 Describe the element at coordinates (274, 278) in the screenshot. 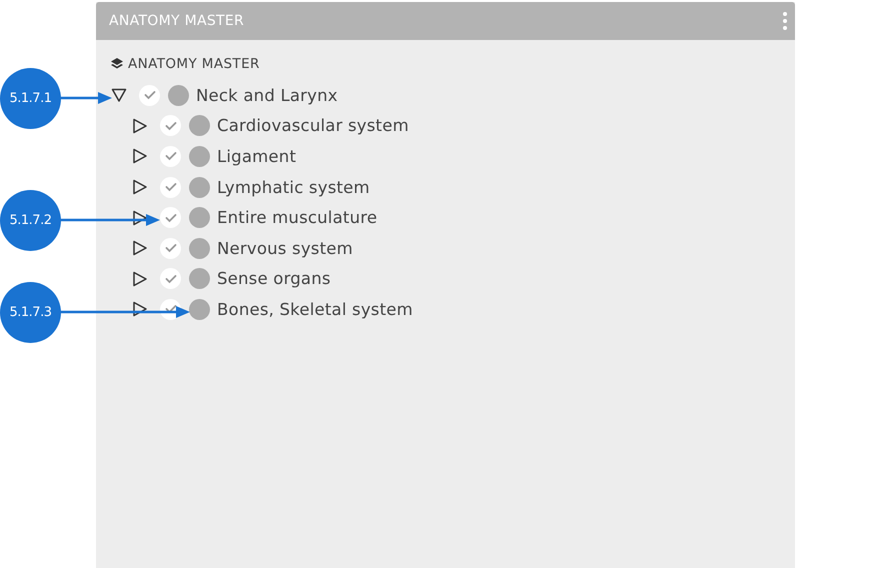

I see `tree-item-label: Sense organs` at that location.